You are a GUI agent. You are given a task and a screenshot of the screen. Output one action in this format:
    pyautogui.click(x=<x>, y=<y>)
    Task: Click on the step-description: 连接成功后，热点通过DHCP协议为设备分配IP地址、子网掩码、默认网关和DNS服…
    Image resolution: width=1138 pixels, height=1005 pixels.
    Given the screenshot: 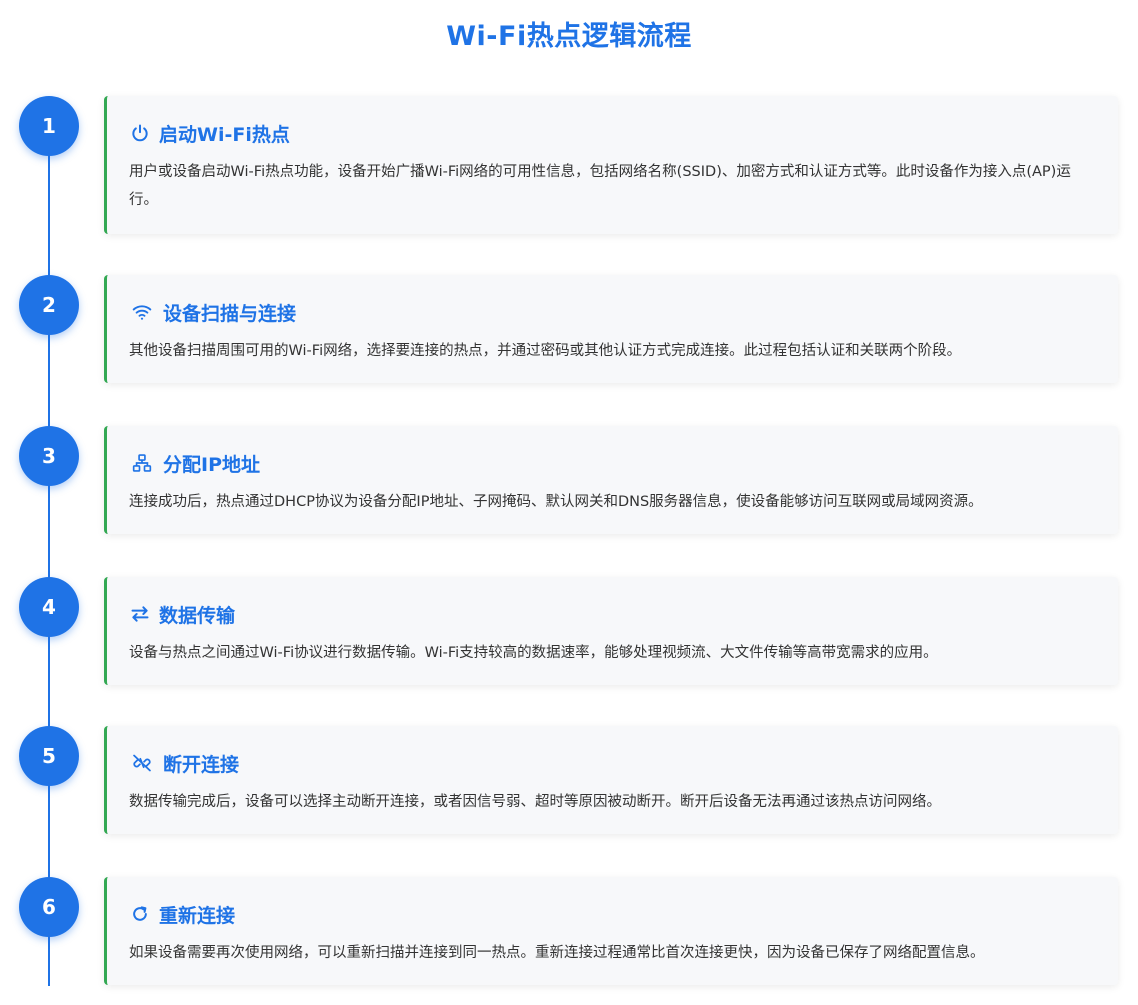 What is the action you would take?
    pyautogui.click(x=556, y=502)
    